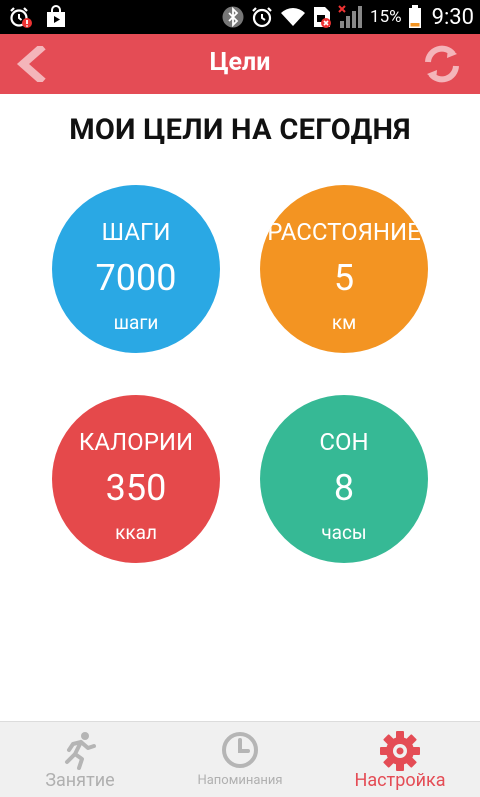 This screenshot has height=797, width=480. I want to click on status-clock: 9:30, so click(452, 17).